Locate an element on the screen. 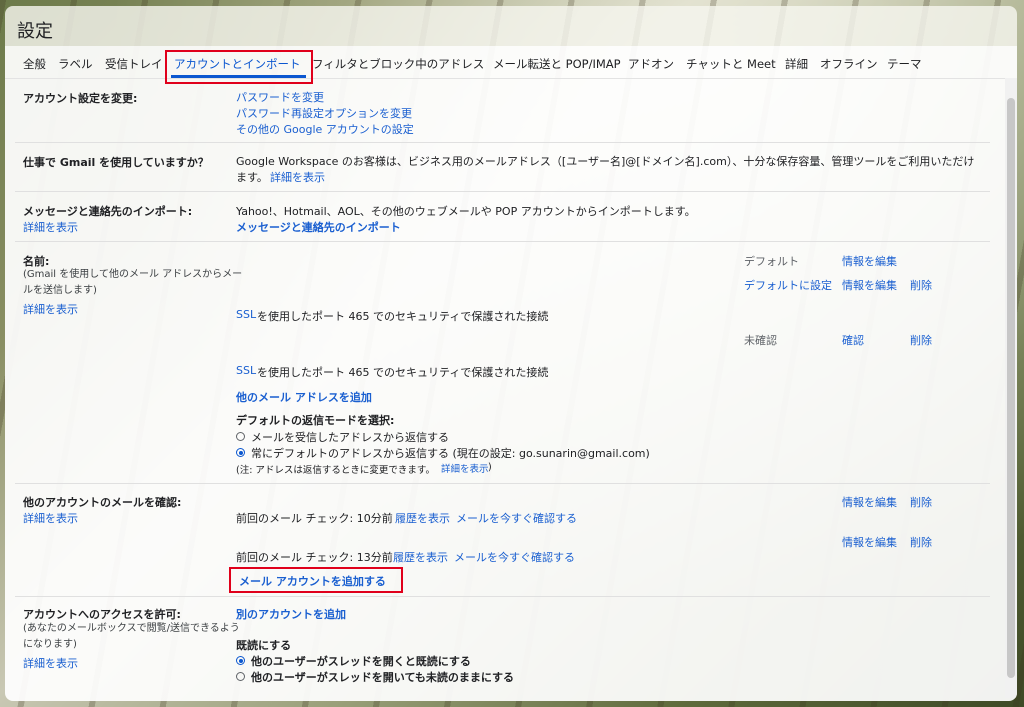 This screenshot has width=1024, height=707. grant-access-label: アカウントへのアクセスを許可: is located at coordinates (102, 614).